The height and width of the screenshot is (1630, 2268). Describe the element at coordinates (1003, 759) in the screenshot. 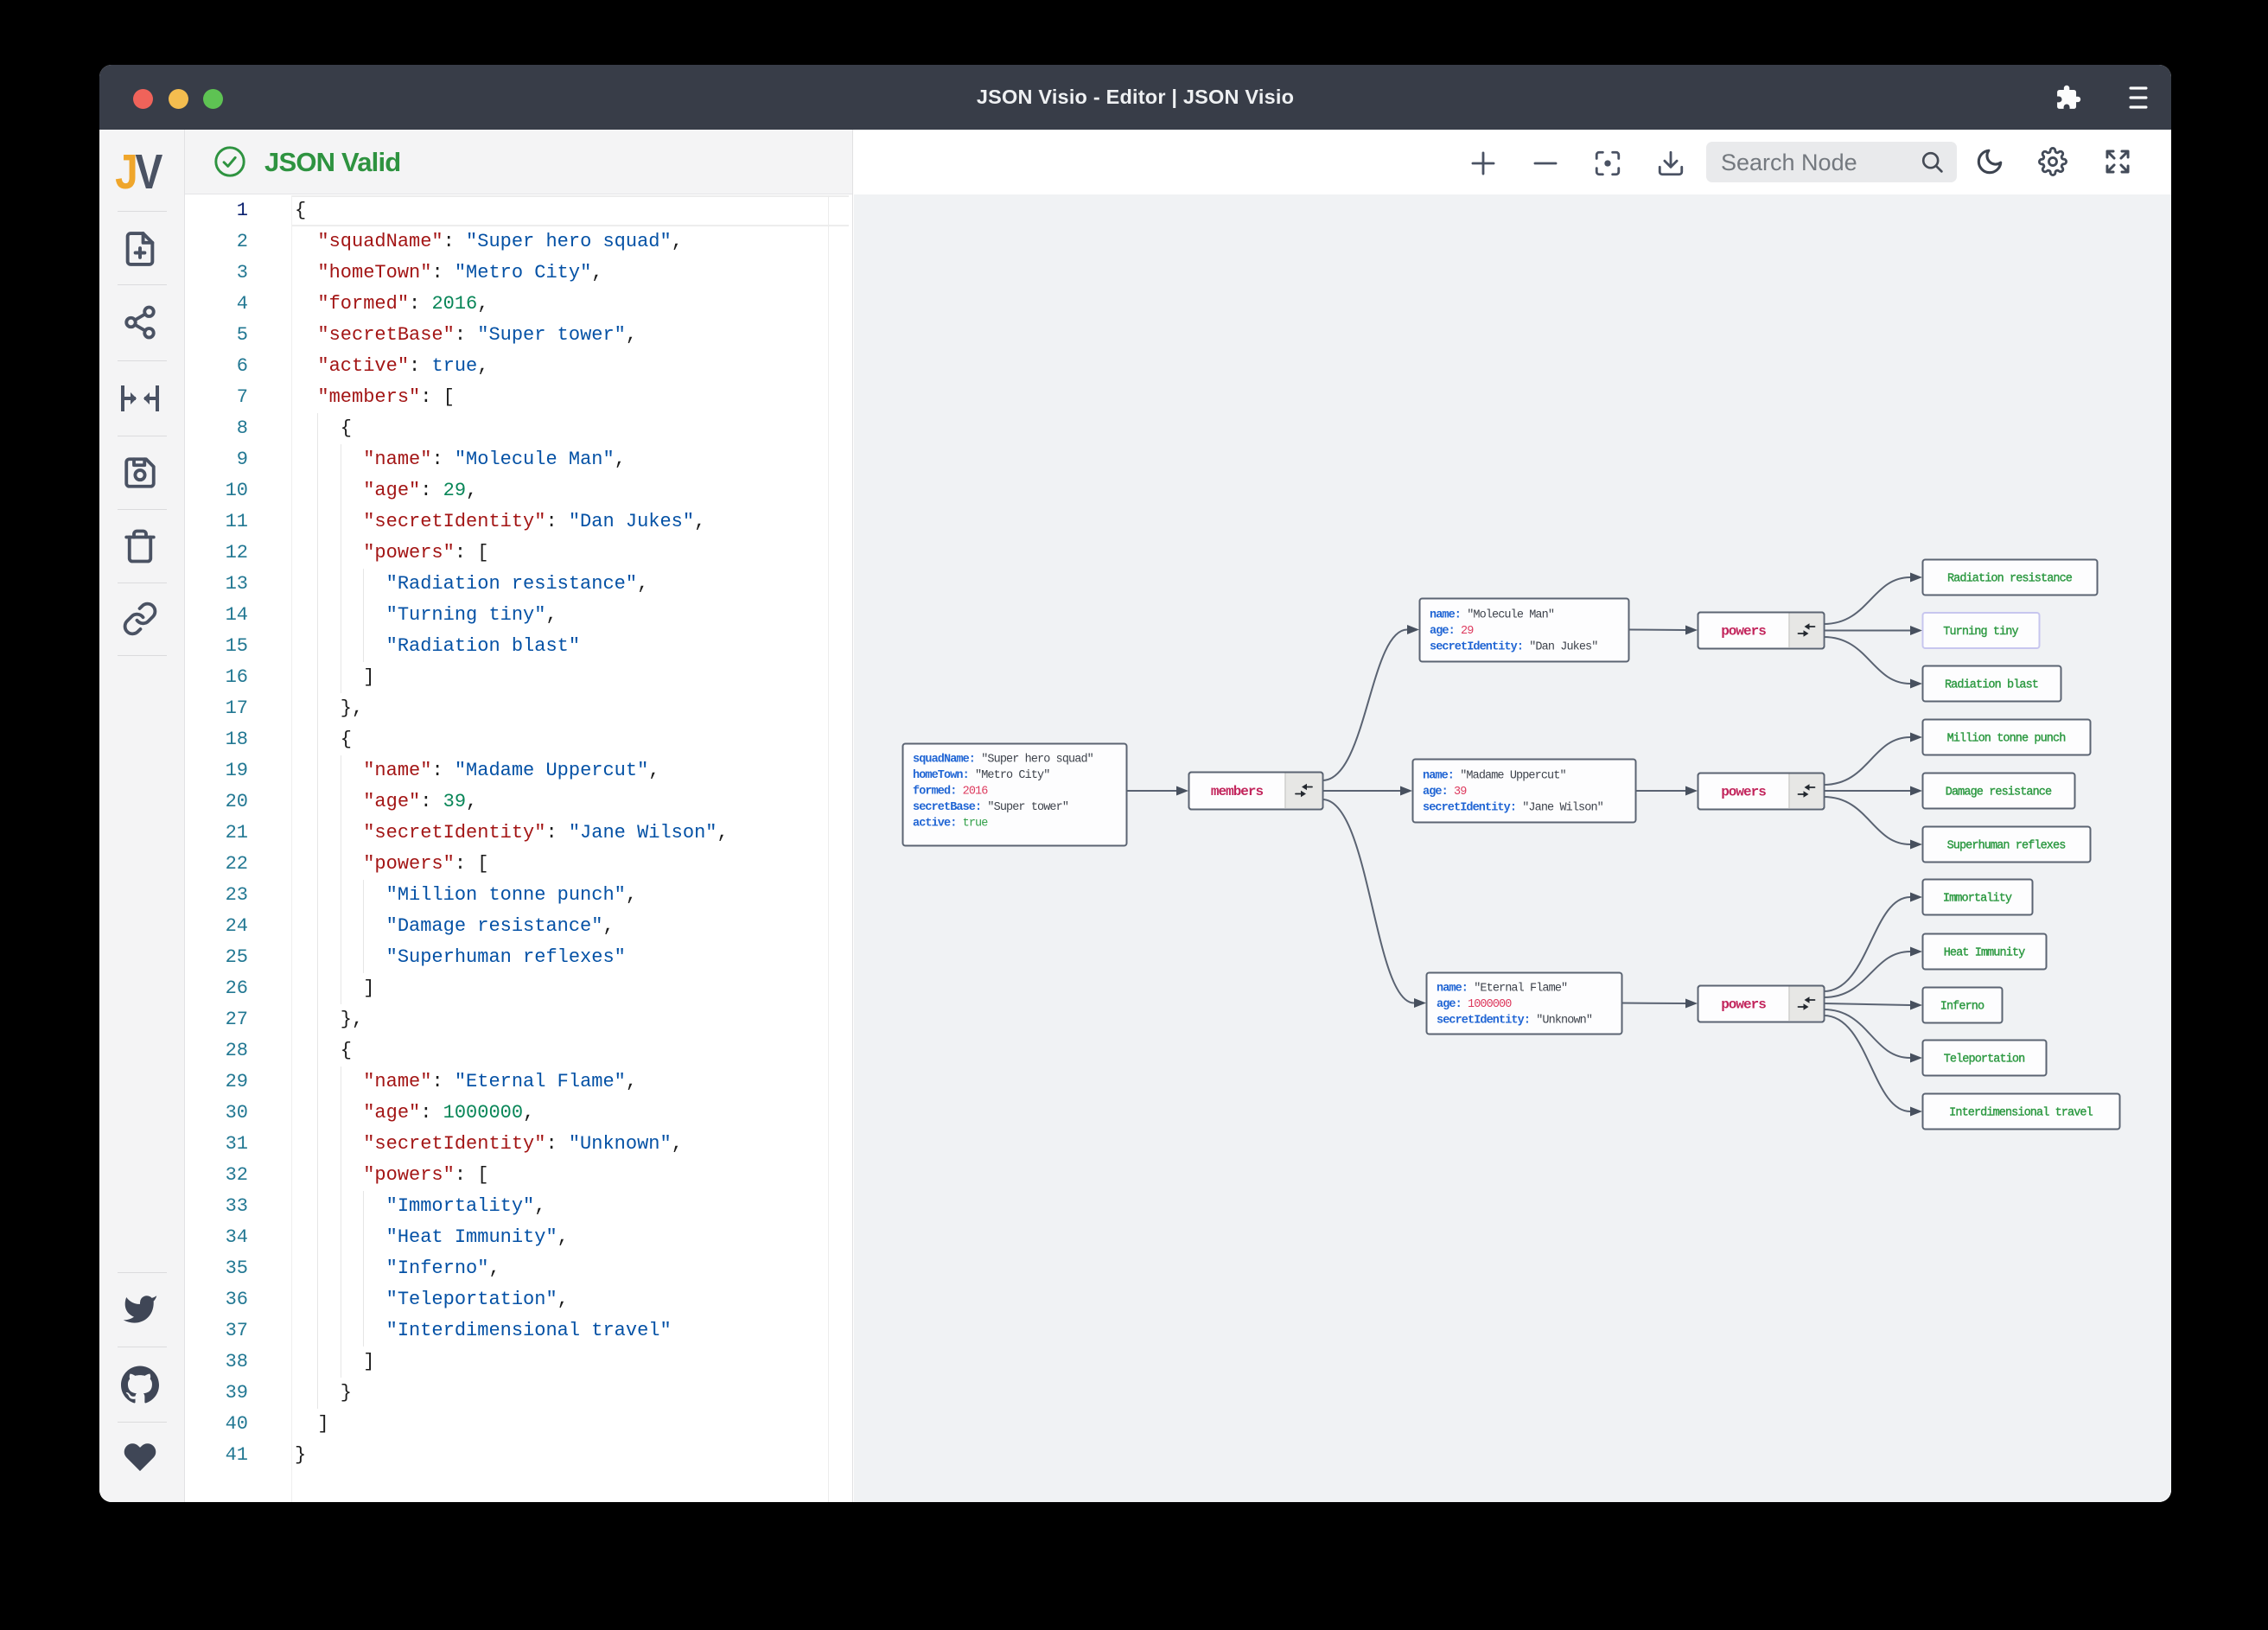

I see `svg-text: squadName: "Super hero squad"` at that location.